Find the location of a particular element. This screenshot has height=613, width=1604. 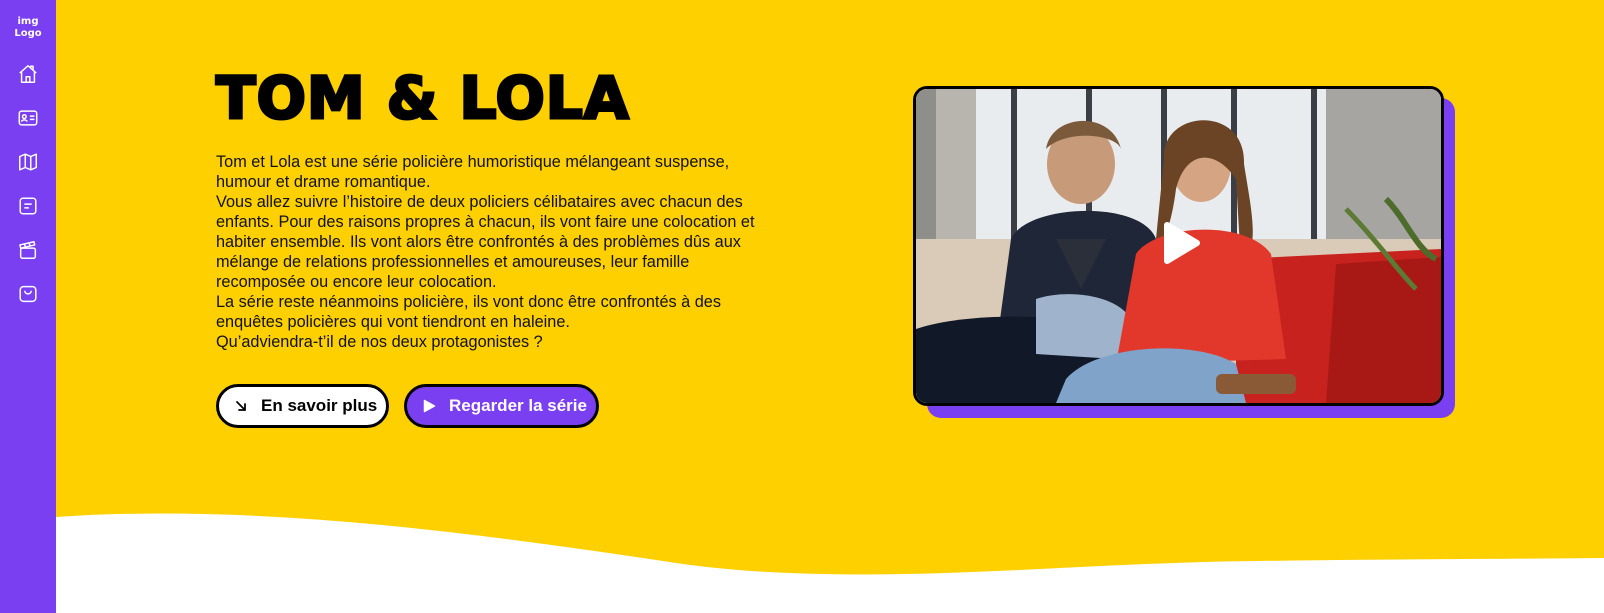

id-card-icon is located at coordinates (28, 118).